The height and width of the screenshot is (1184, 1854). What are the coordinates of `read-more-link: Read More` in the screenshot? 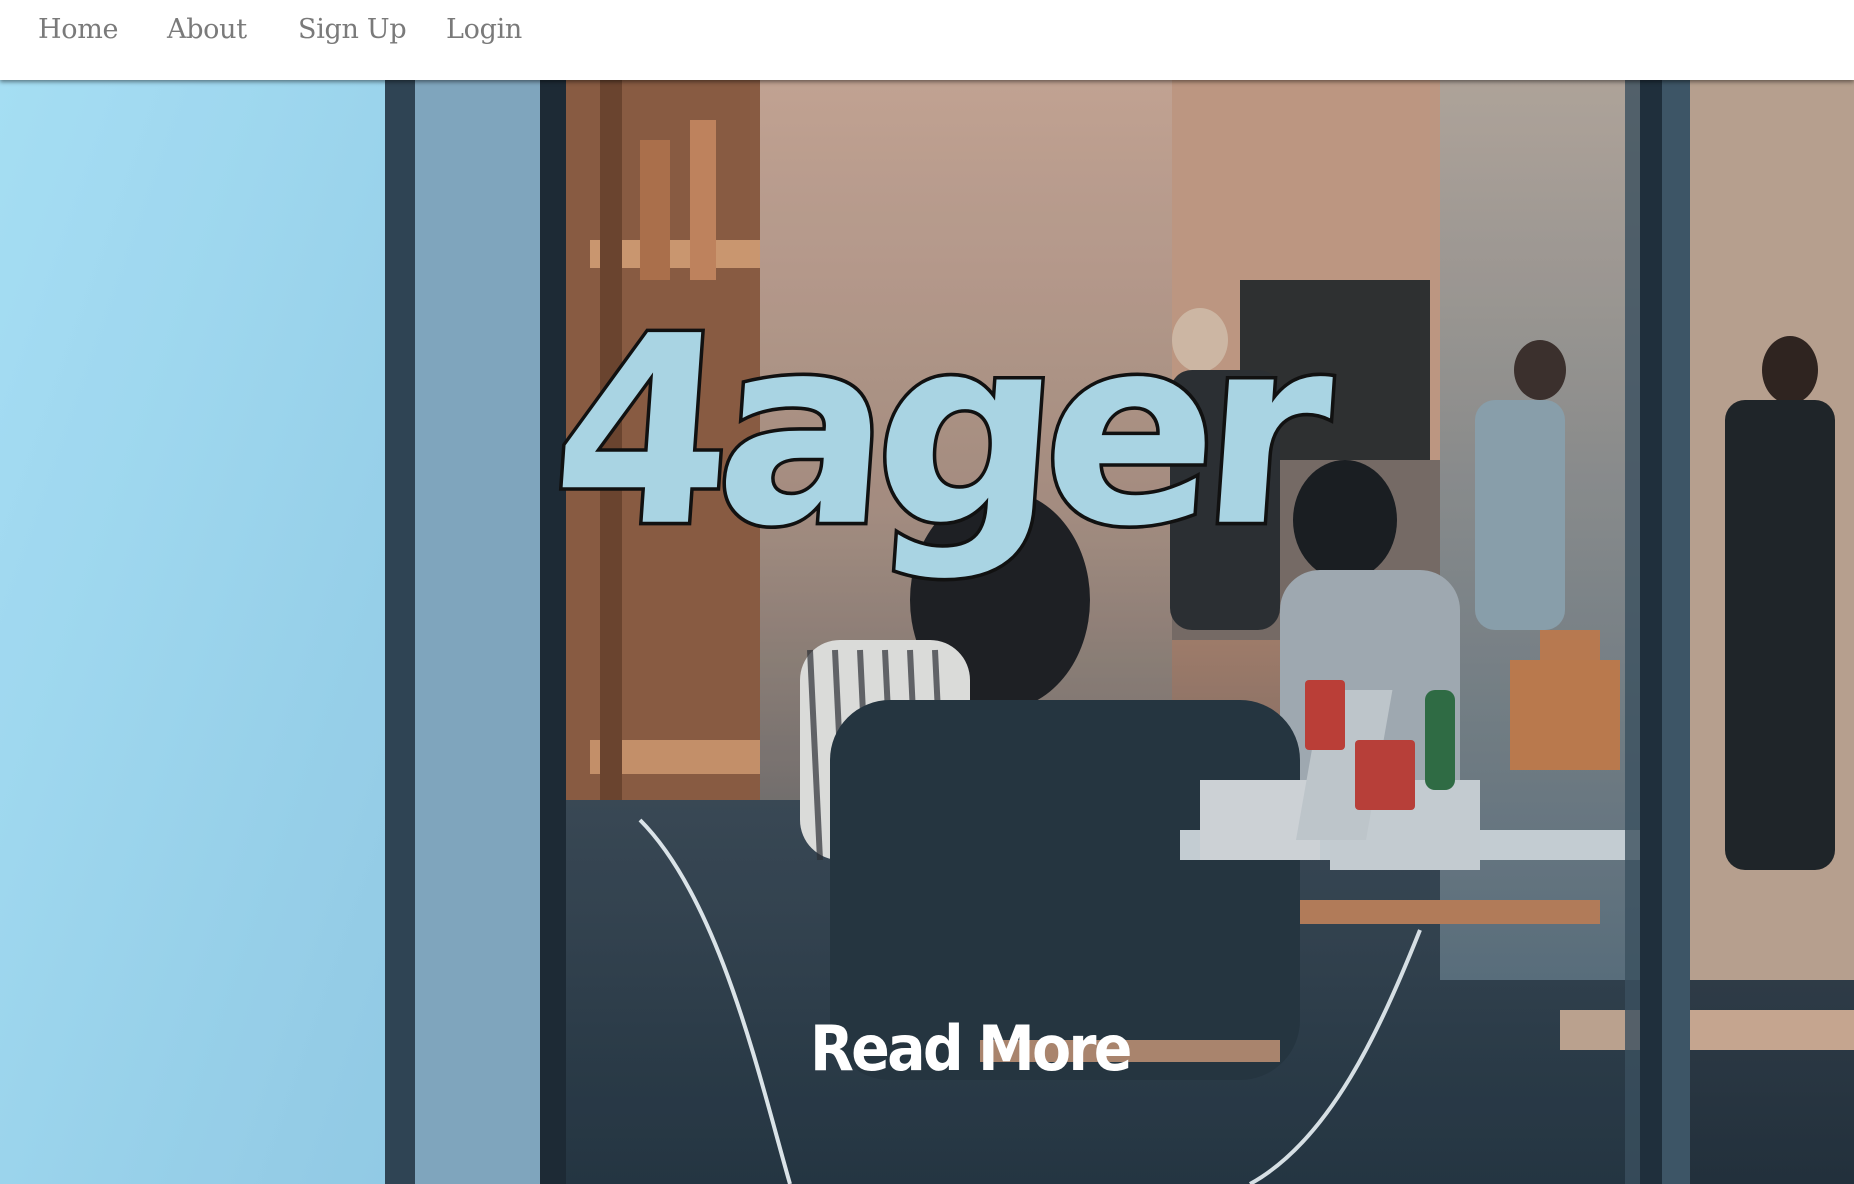 It's located at (971, 1049).